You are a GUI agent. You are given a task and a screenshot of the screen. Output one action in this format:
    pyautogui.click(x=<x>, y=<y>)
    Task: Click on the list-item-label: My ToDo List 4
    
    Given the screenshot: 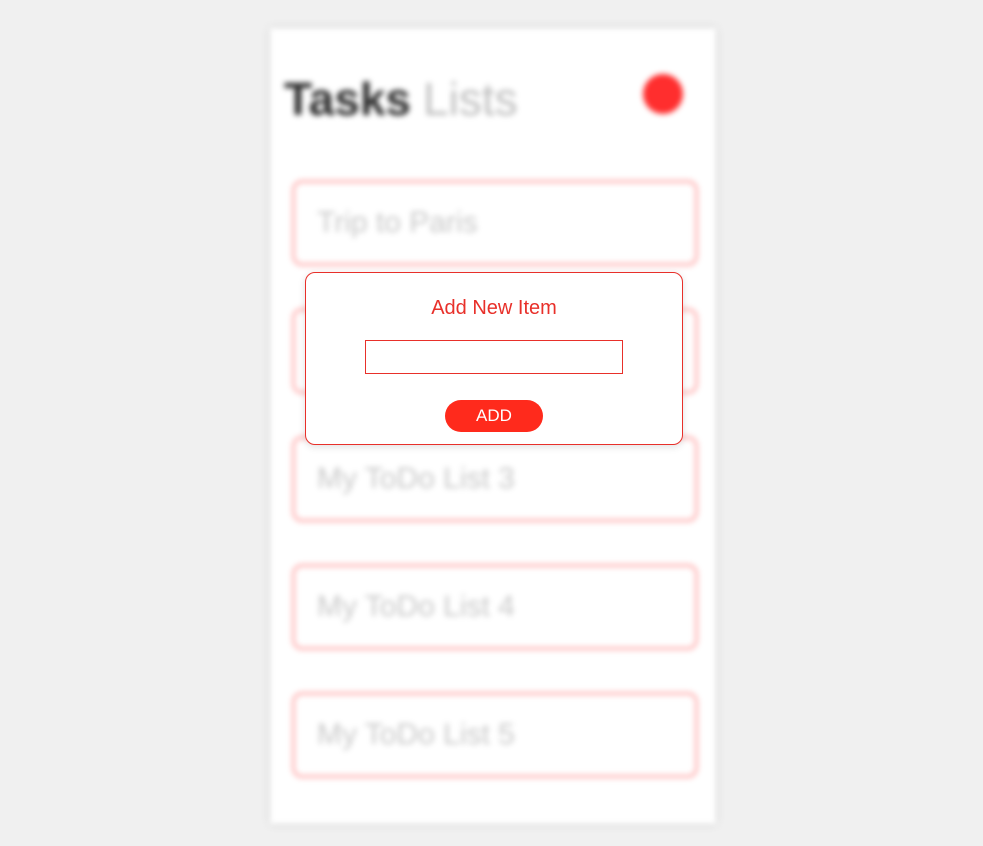 What is the action you would take?
    pyautogui.click(x=416, y=606)
    